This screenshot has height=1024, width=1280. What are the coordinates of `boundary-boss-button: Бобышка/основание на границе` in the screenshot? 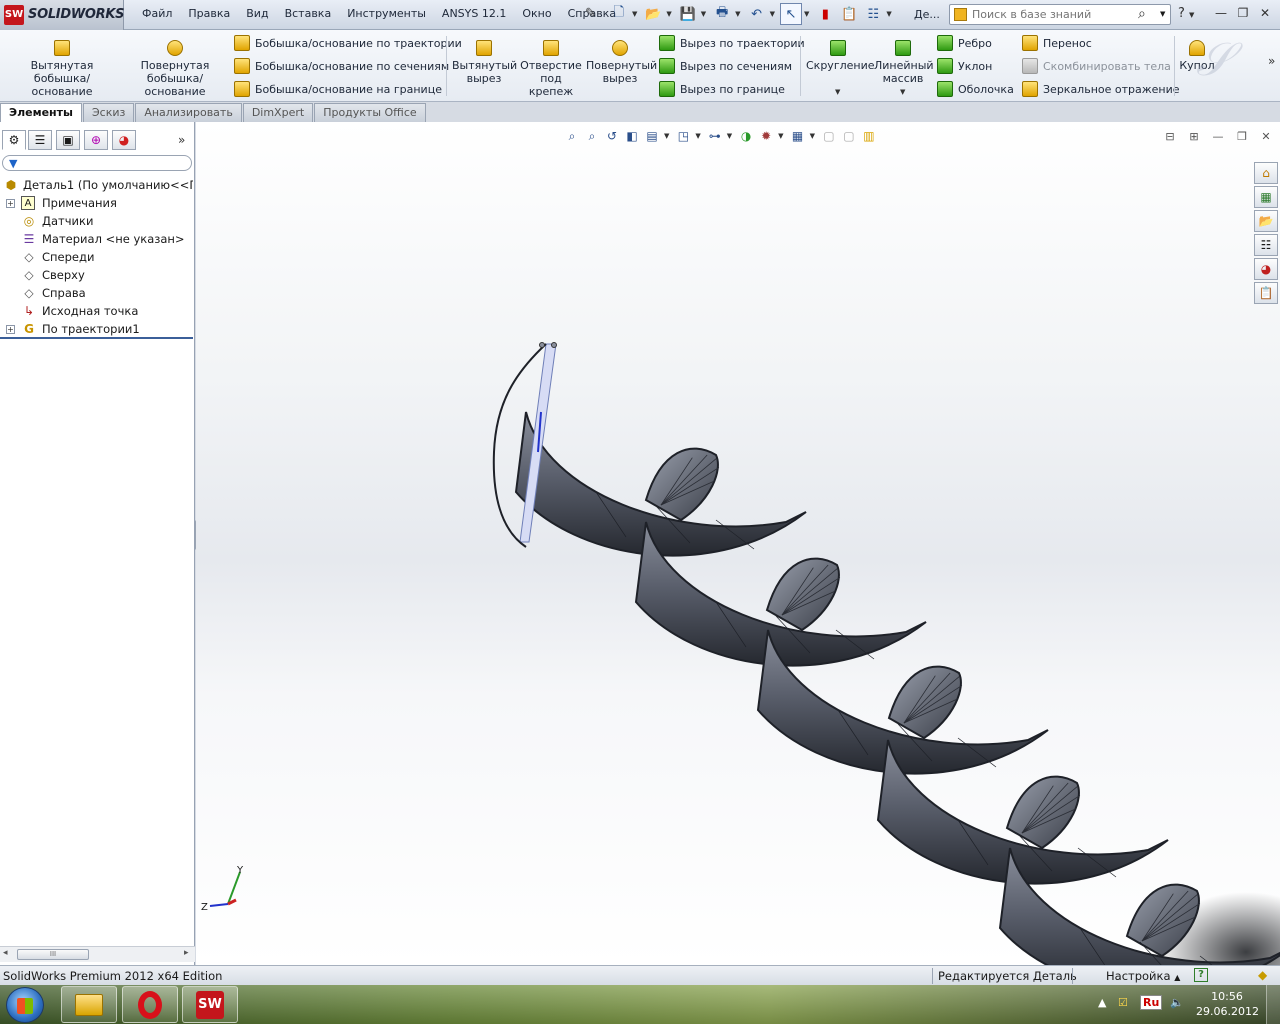 It's located at (338, 89).